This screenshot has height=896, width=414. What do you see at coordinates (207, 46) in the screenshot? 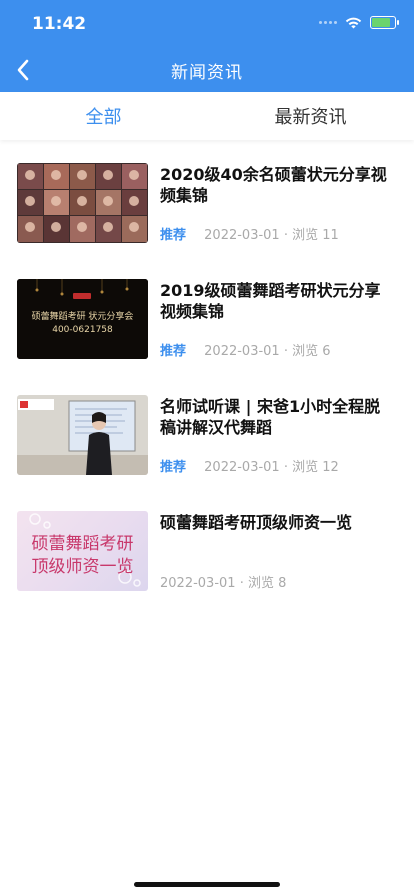
I see `top-bar: 11:42 新闻资讯` at bounding box center [207, 46].